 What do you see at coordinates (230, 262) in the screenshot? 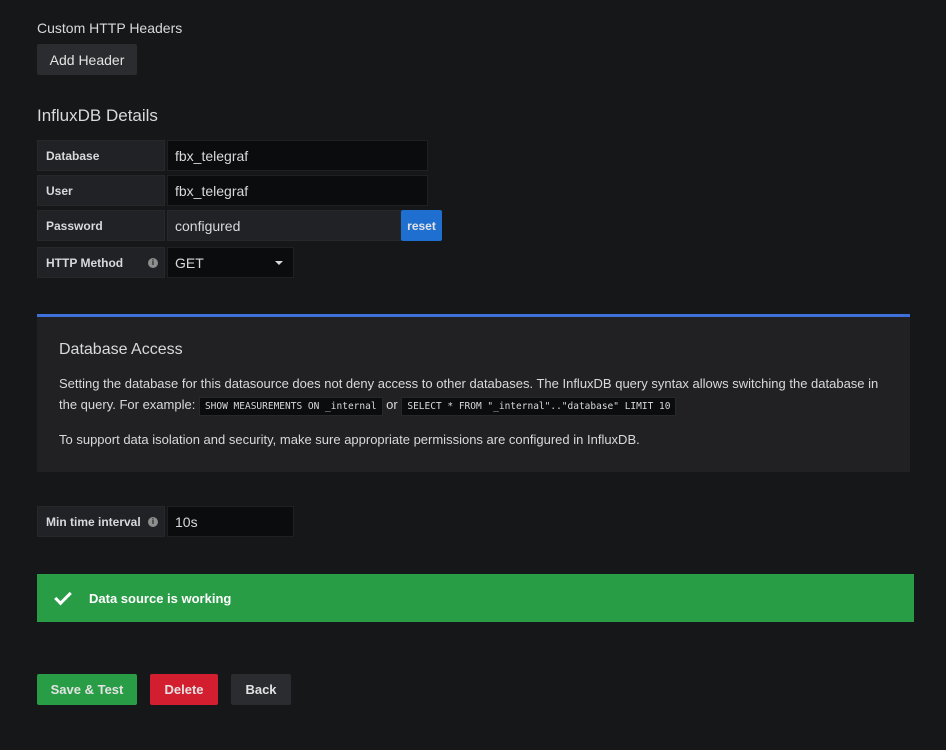
I see `http-method-select: GET` at bounding box center [230, 262].